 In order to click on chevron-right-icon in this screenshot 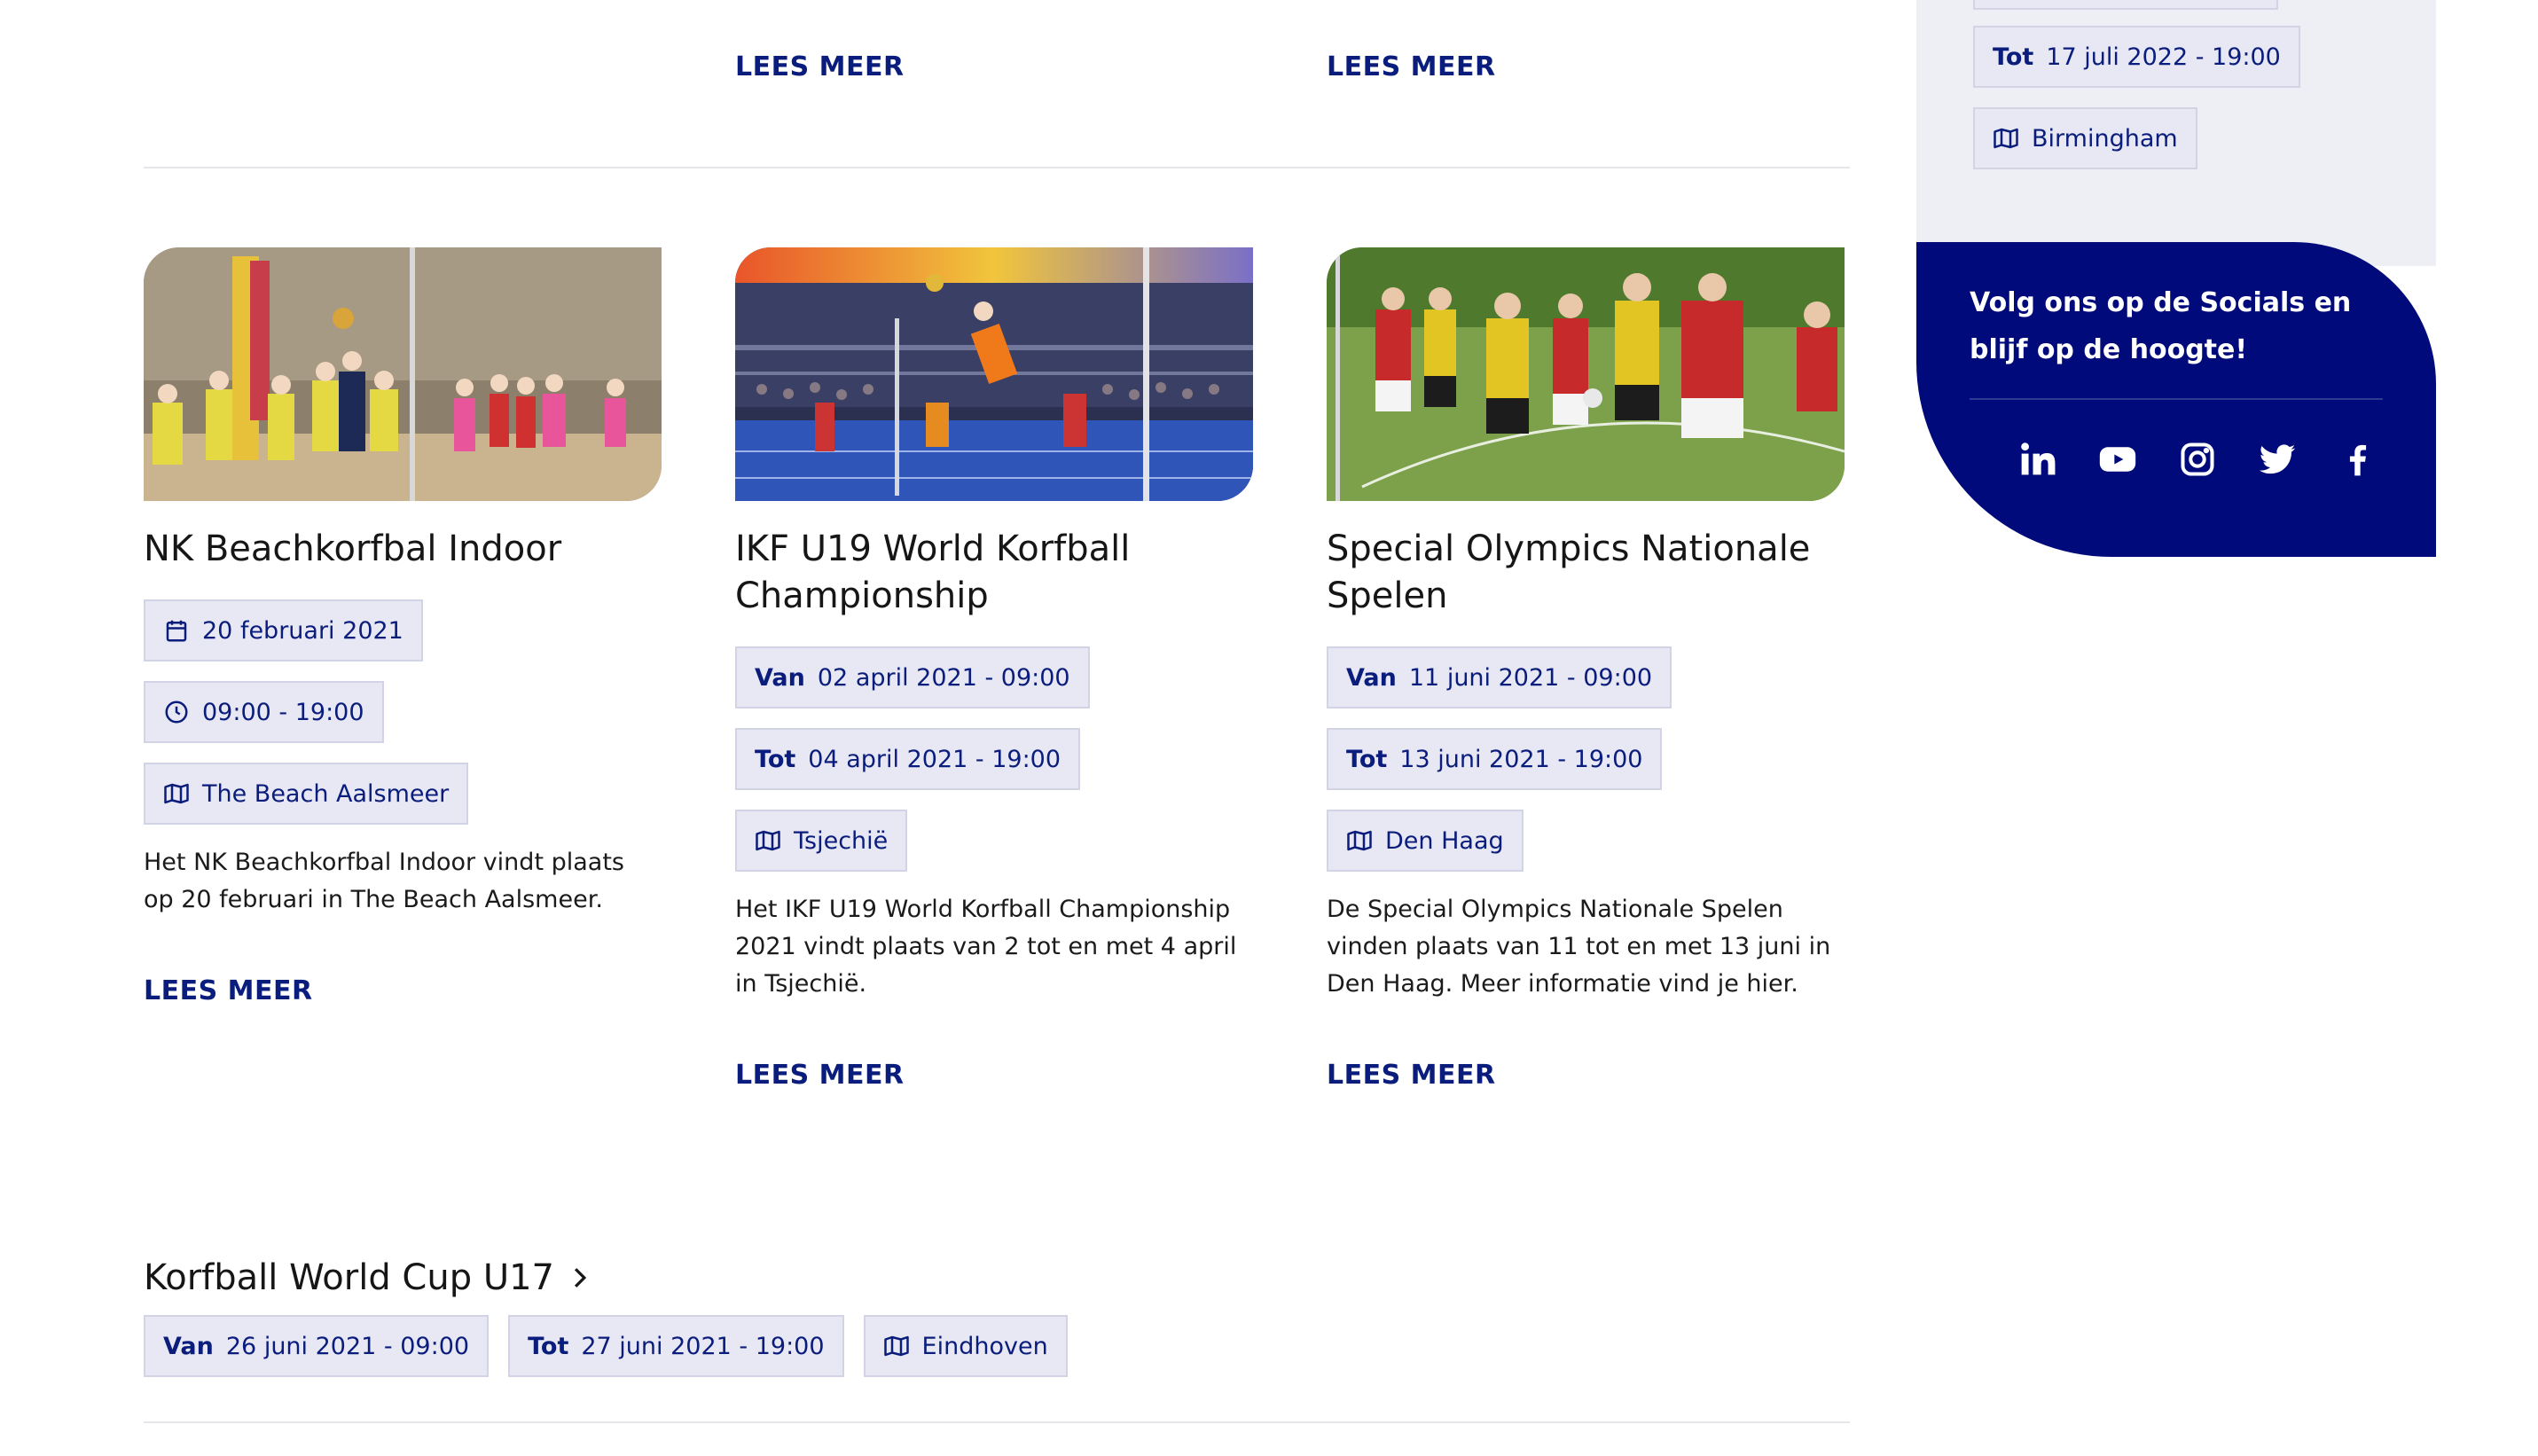, I will do `click(580, 1278)`.